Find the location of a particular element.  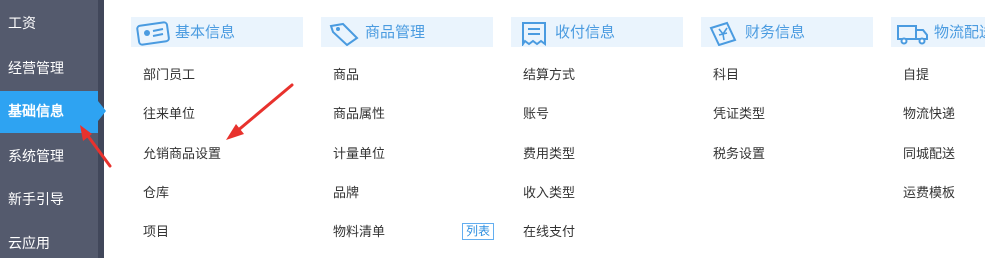

link-product-attributes: 商品属性 is located at coordinates (359, 115).